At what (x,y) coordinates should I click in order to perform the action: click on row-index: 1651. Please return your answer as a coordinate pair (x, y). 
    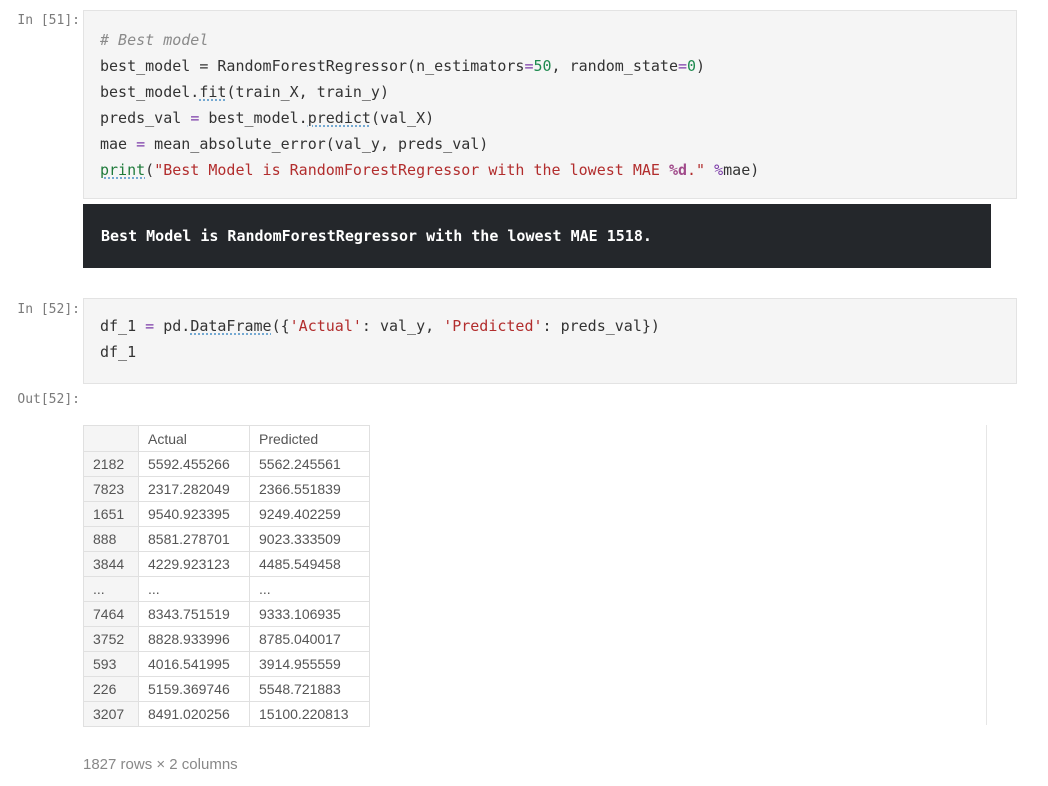
    Looking at the image, I should click on (111, 514).